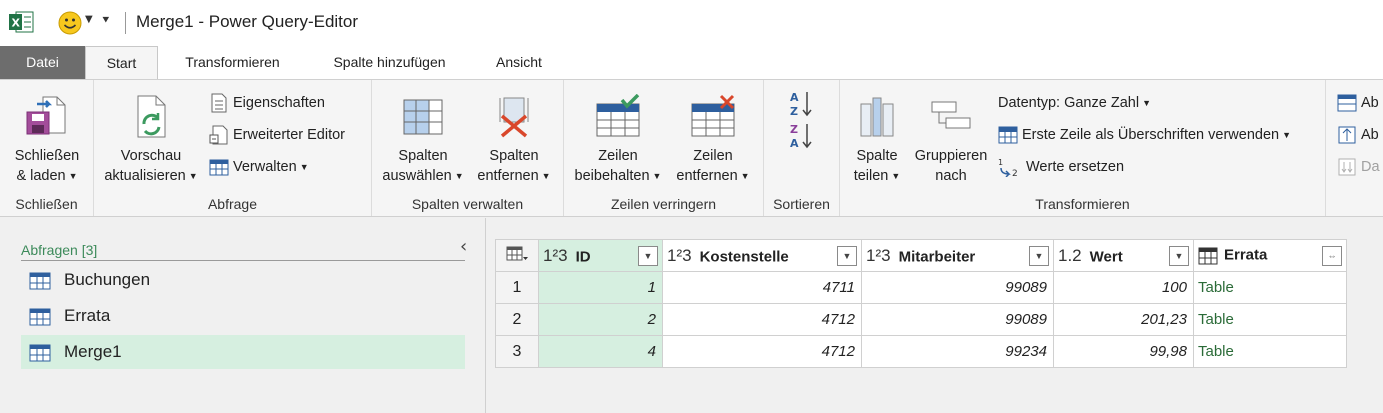 This screenshot has width=1383, height=413. I want to click on first-row-as-headers-button: Erste Zeile als Überschriften verwenden ▼, so click(1144, 135).